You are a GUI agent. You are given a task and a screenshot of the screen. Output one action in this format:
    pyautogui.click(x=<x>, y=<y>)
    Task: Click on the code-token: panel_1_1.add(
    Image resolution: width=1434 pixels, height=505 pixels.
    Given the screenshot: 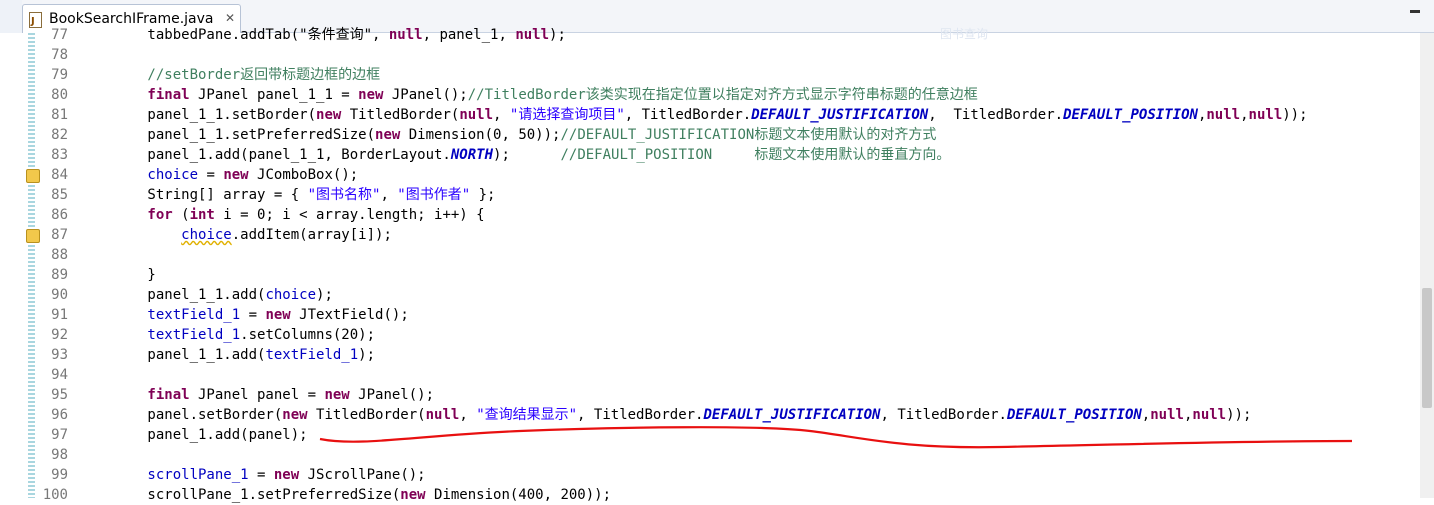 What is the action you would take?
    pyautogui.click(x=173, y=355)
    